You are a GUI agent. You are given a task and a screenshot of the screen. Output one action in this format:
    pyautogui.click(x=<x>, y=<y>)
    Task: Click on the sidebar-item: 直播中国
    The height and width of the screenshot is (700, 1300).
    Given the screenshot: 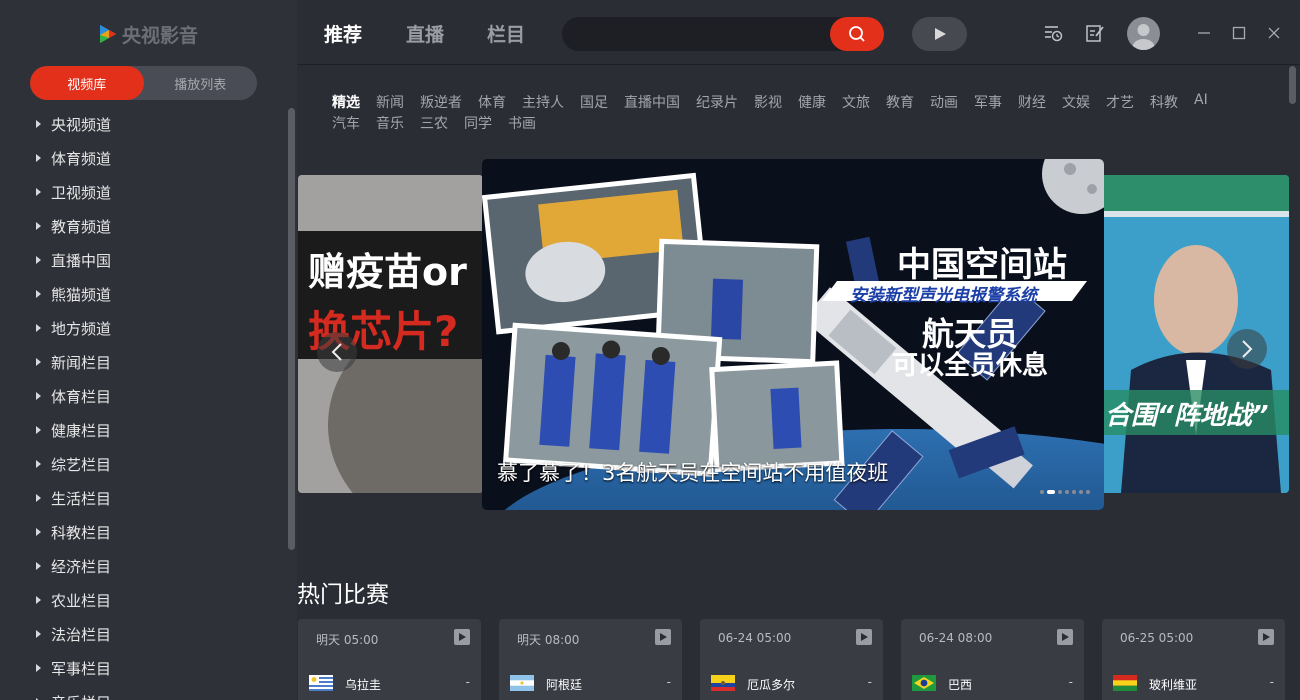 What is the action you would take?
    pyautogui.click(x=142, y=260)
    